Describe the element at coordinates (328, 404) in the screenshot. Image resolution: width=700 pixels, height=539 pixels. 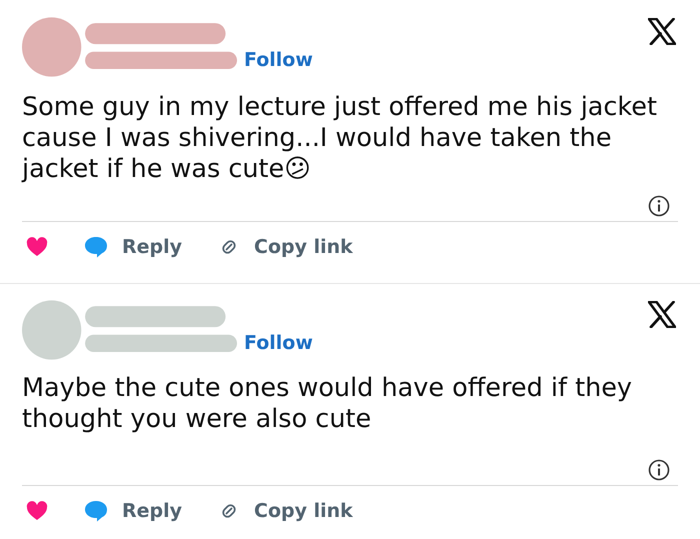
I see `tweet-text: Maybe the cute ones would have offered if they thought you were also cute` at that location.